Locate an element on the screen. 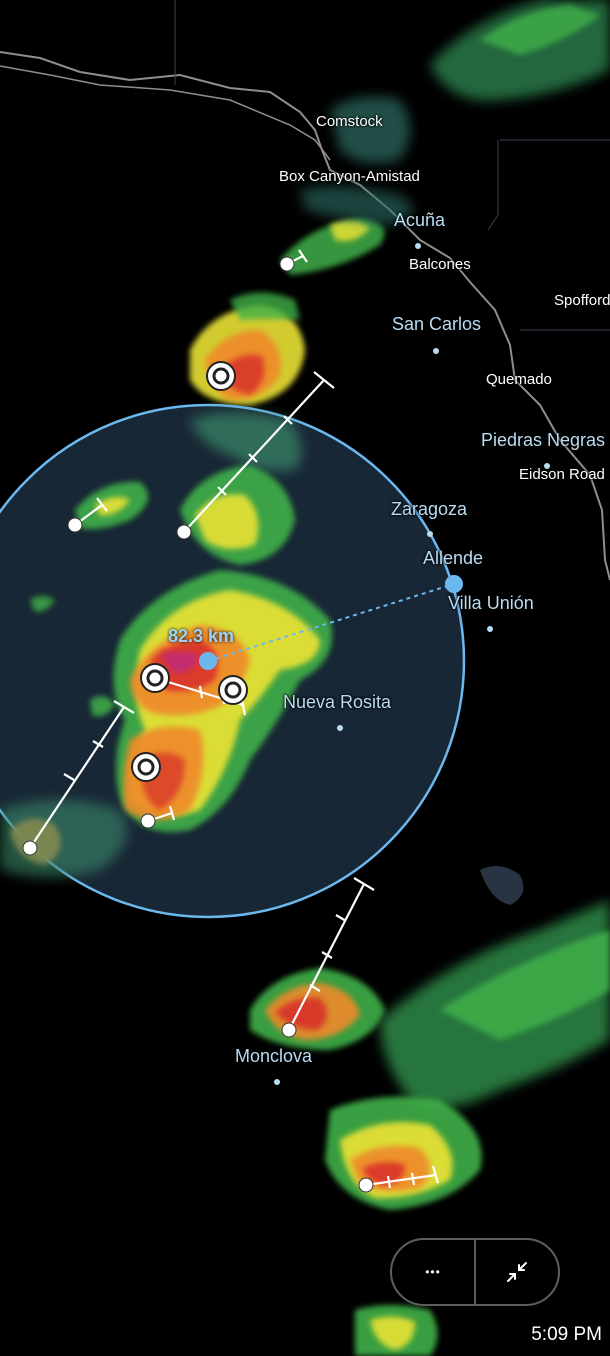 The image size is (610, 1356). city-label: Comstock is located at coordinates (349, 121).